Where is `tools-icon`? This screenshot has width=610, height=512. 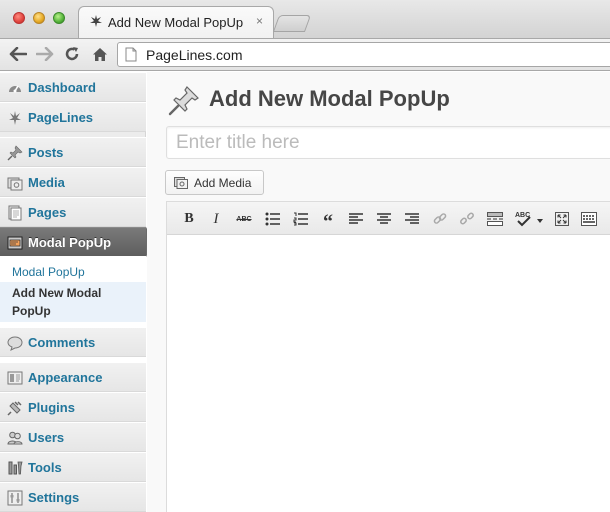 tools-icon is located at coordinates (15, 468).